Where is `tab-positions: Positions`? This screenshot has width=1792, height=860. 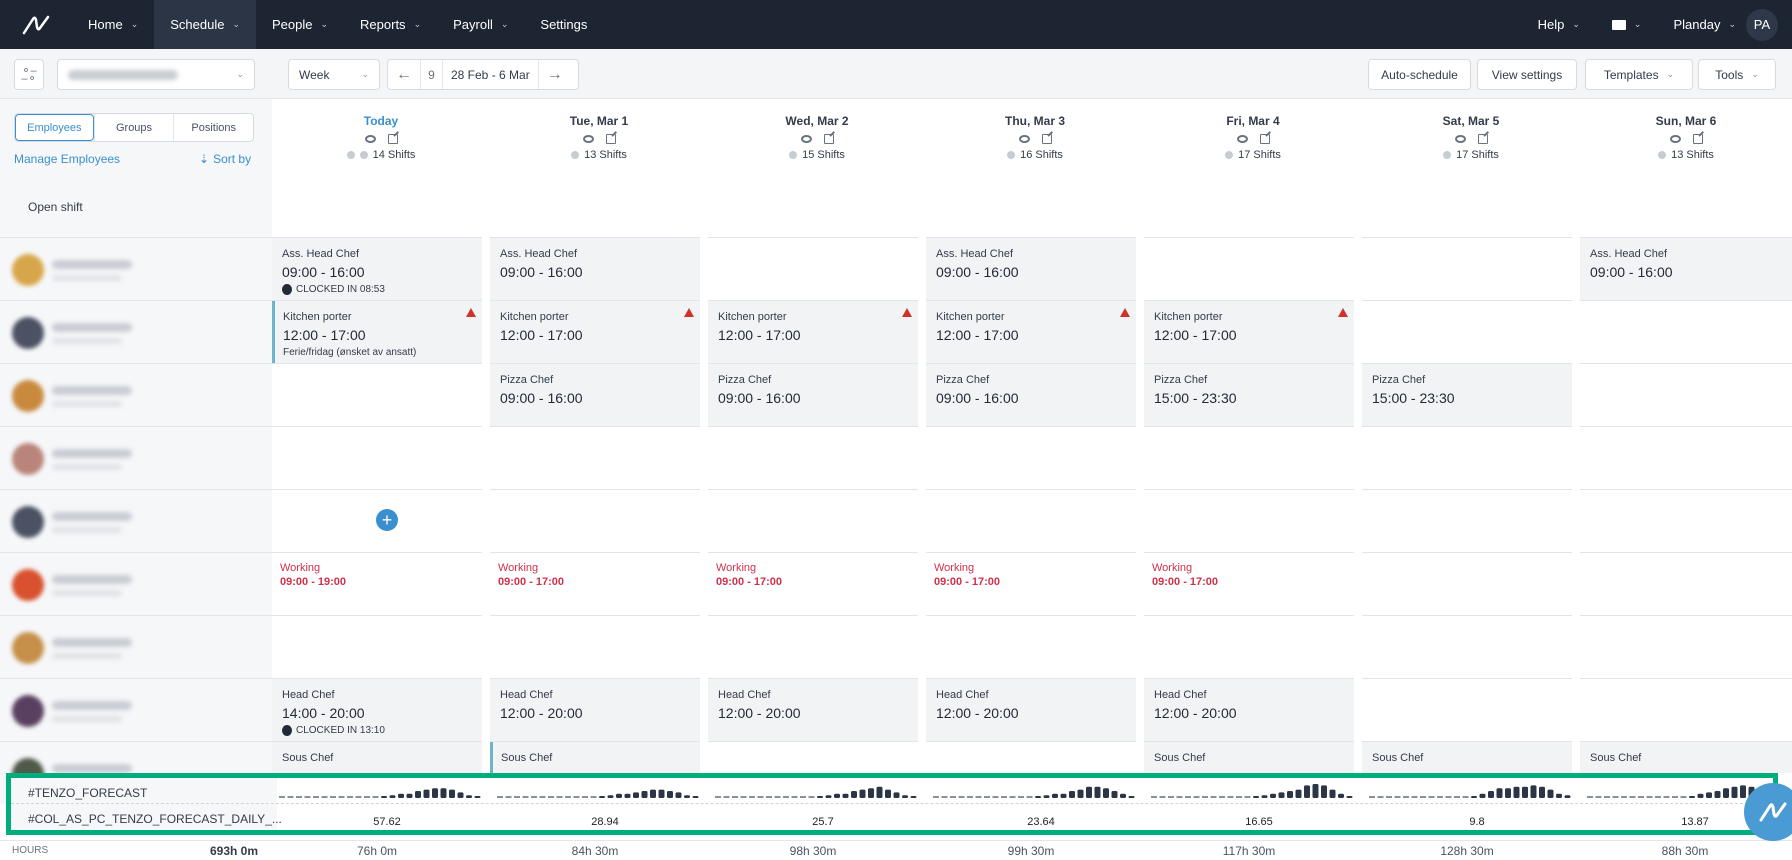 tab-positions: Positions is located at coordinates (213, 127).